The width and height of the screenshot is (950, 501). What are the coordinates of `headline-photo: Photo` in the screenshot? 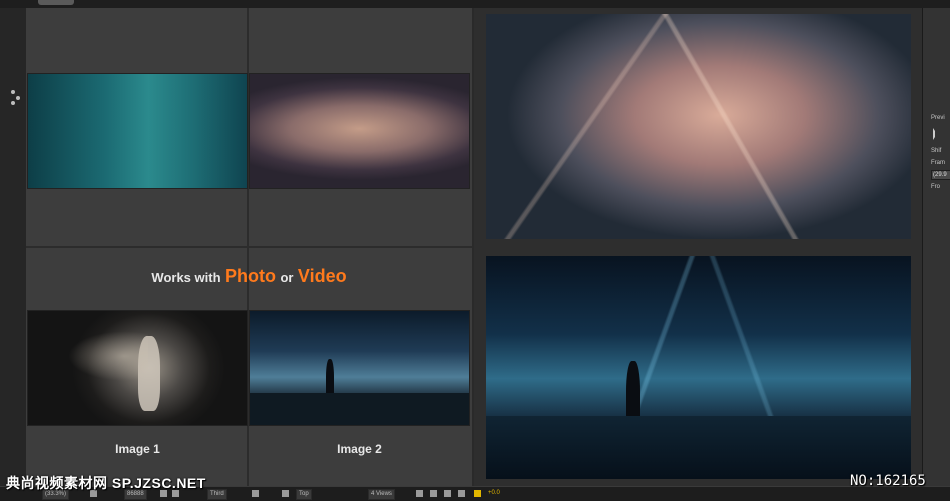 It's located at (250, 276).